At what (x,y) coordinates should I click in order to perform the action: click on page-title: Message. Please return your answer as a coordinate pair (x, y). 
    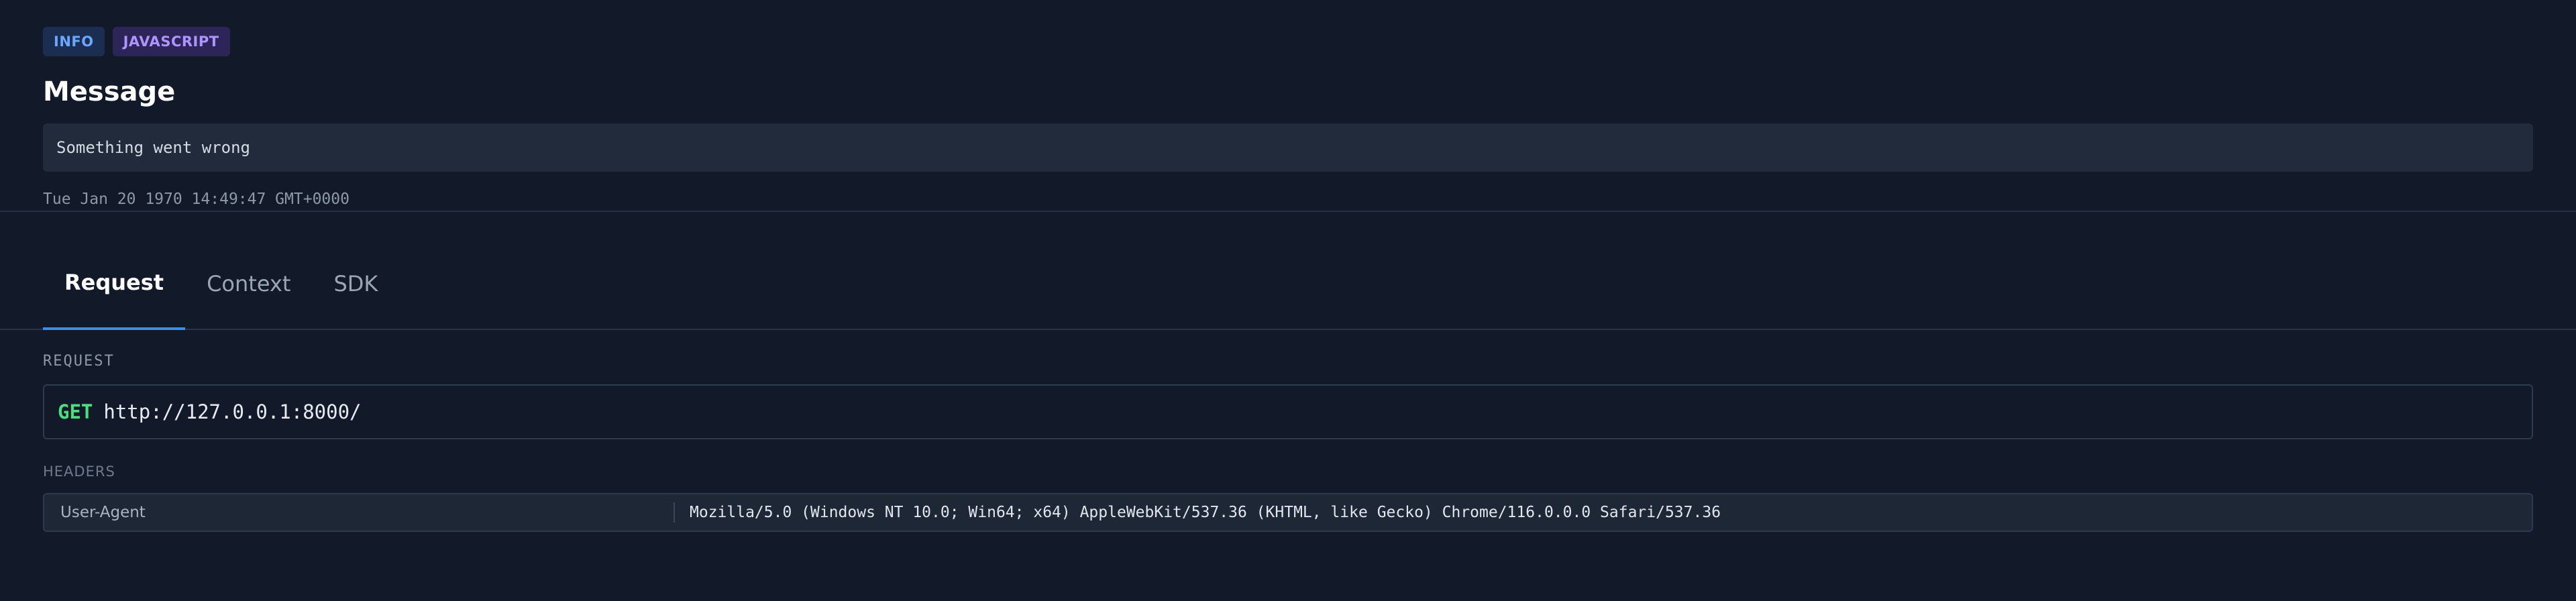
    Looking at the image, I should click on (109, 91).